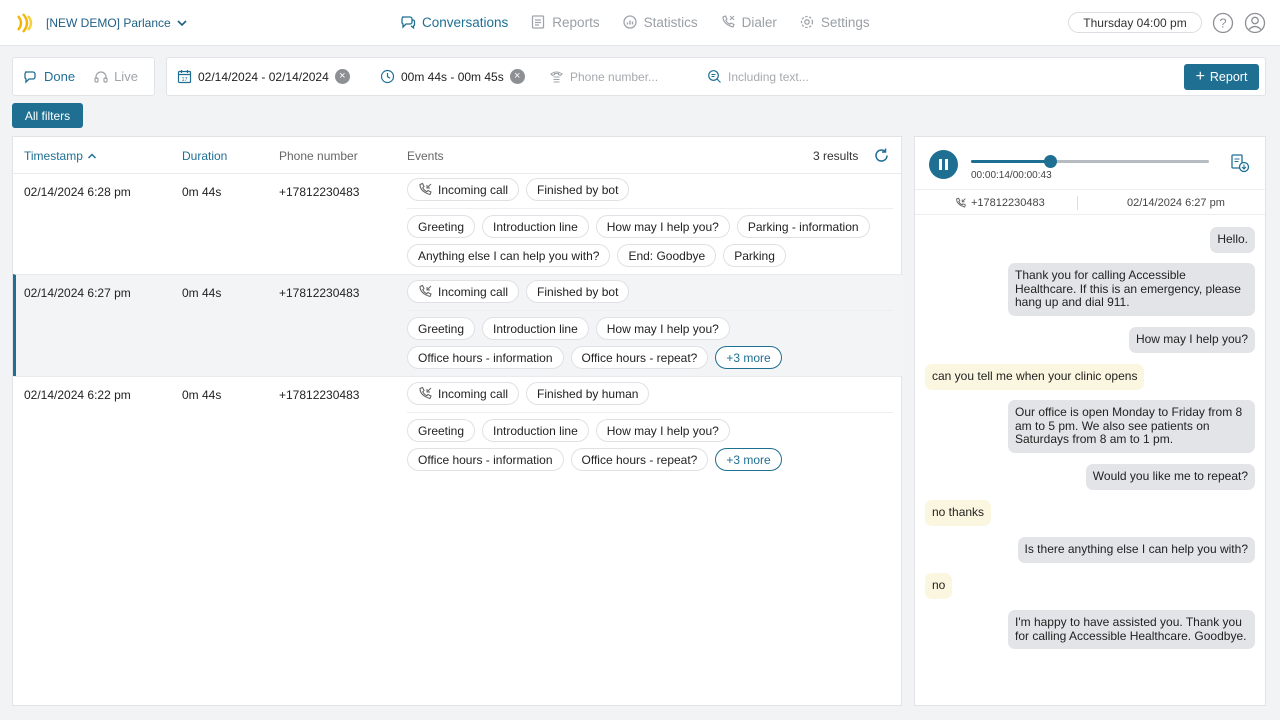  What do you see at coordinates (387, 76) in the screenshot?
I see `clock-icon` at bounding box center [387, 76].